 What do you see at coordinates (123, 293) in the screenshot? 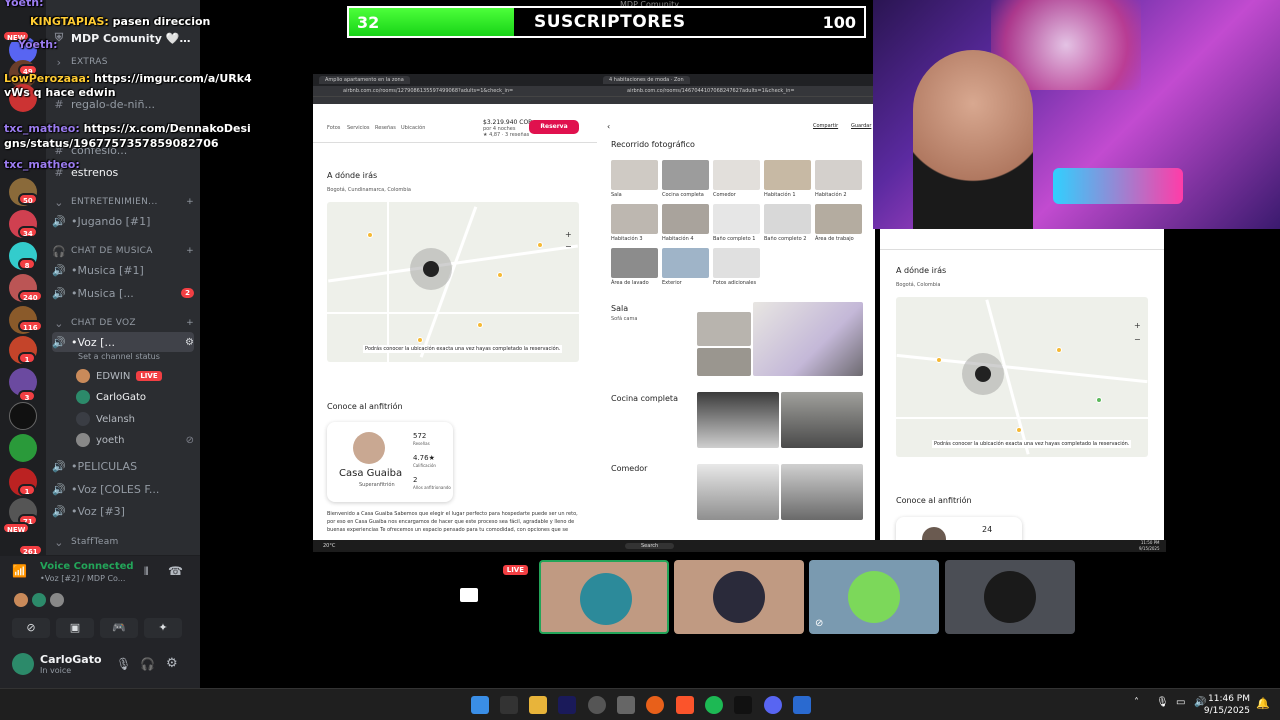
I see `channel-musica-2: 🔊 •Musica [... 2` at bounding box center [123, 293].